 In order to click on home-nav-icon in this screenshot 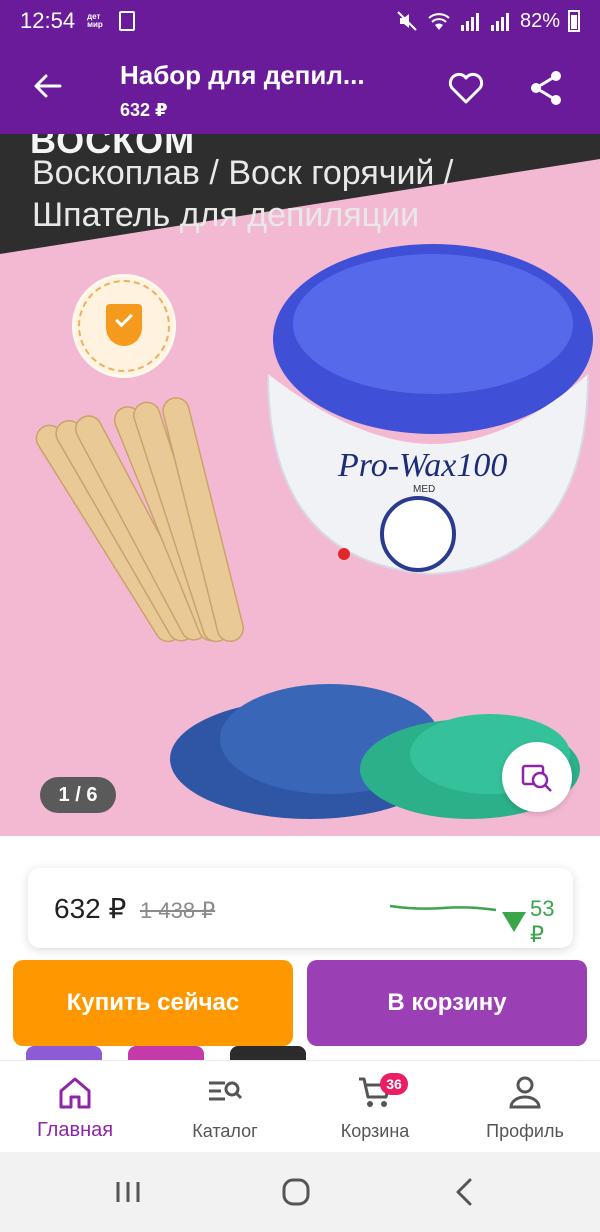, I will do `click(296, 1192)`.